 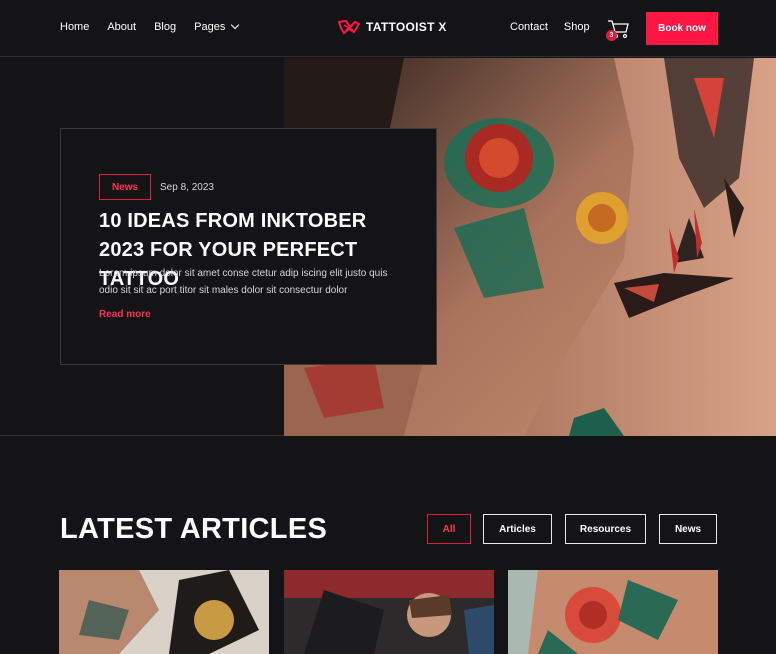 I want to click on filter-articles: Articles, so click(x=517, y=529).